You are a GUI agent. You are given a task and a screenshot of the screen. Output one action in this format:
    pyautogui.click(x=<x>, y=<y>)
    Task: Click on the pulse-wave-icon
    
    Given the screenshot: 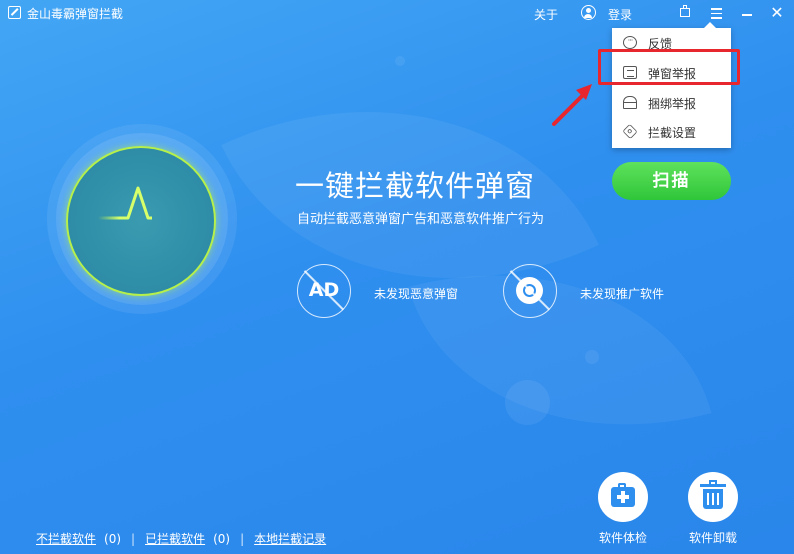 What is the action you would take?
    pyautogui.click(x=125, y=203)
    